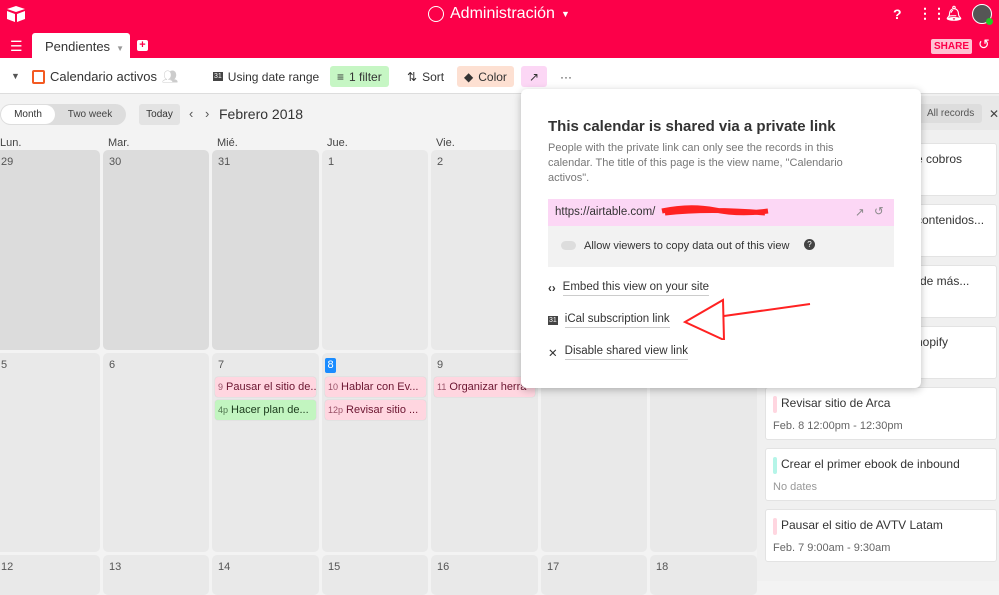 The height and width of the screenshot is (595, 999). What do you see at coordinates (221, 365) in the screenshot?
I see `day-number: 7` at bounding box center [221, 365].